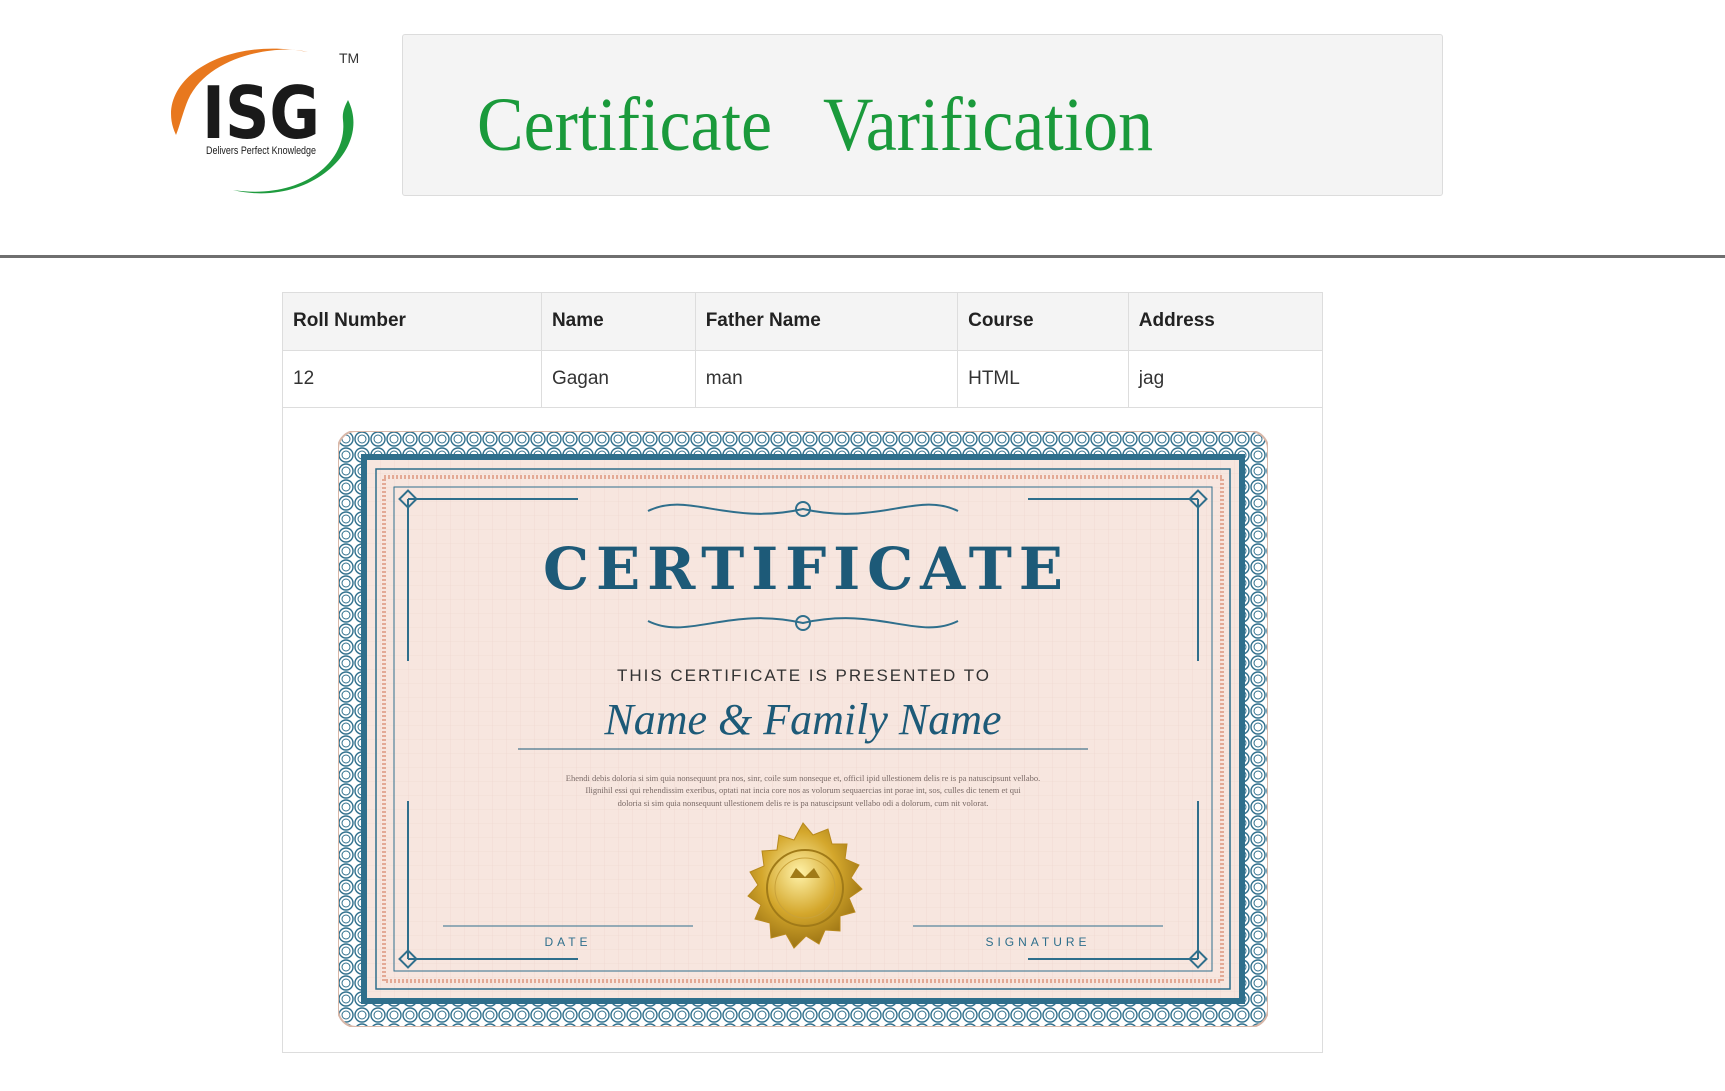 Image resolution: width=1725 pixels, height=1091 pixels. Describe the element at coordinates (988, 125) in the screenshot. I see `title-word-varification: Varification` at that location.